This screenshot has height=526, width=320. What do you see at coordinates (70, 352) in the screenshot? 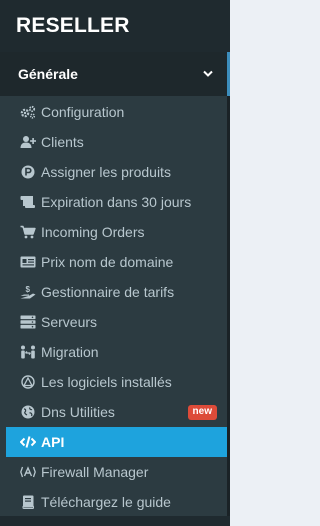
I see `menu-item-label: Migration` at bounding box center [70, 352].